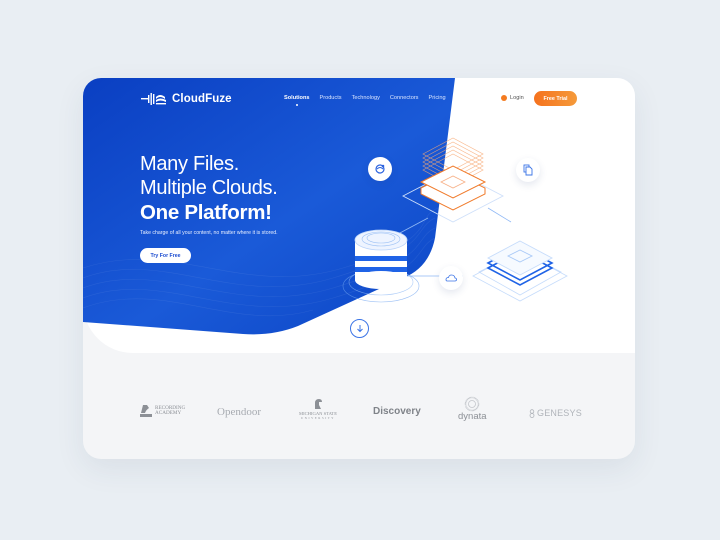 The width and height of the screenshot is (720, 540). I want to click on user-icon, so click(504, 98).